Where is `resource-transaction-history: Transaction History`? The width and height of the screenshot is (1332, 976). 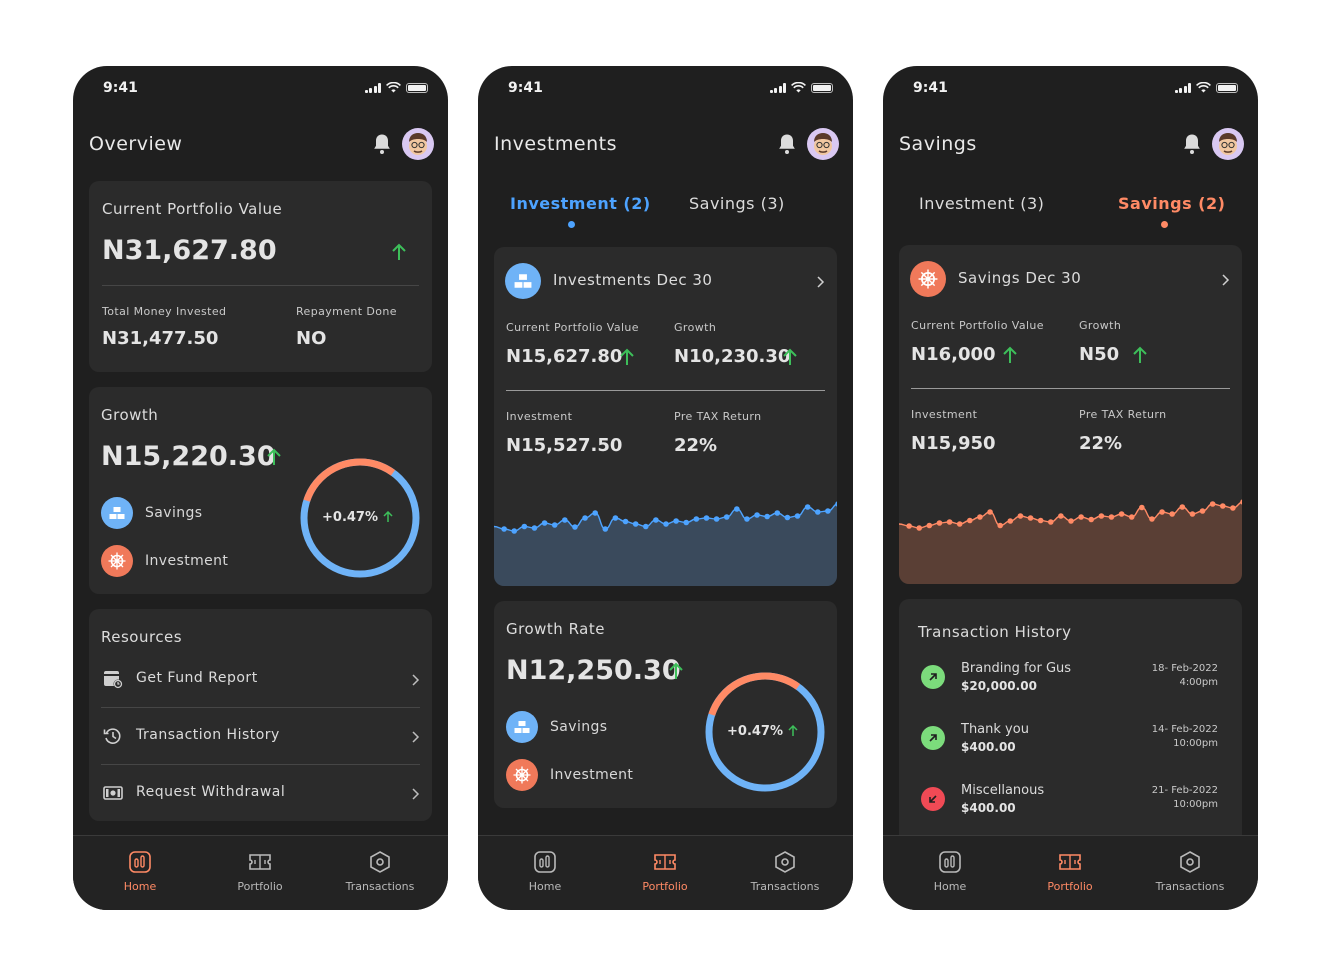 resource-transaction-history: Transaction History is located at coordinates (260, 736).